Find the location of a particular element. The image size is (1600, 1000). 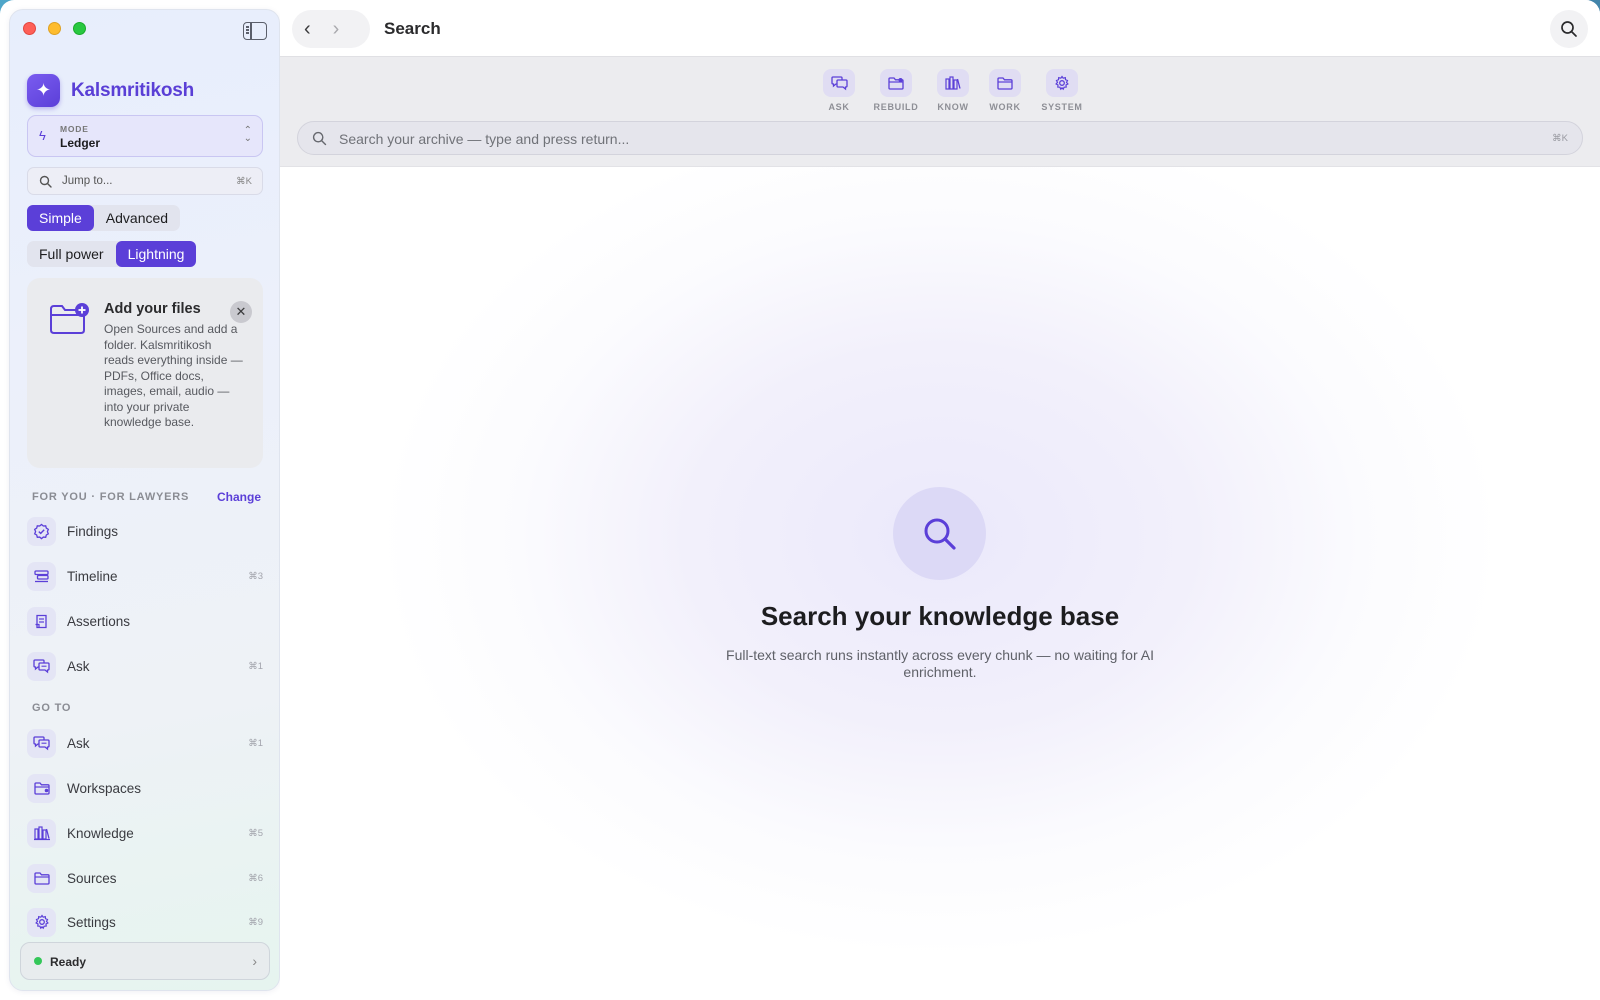

history-nav: ‹ › is located at coordinates (331, 29).